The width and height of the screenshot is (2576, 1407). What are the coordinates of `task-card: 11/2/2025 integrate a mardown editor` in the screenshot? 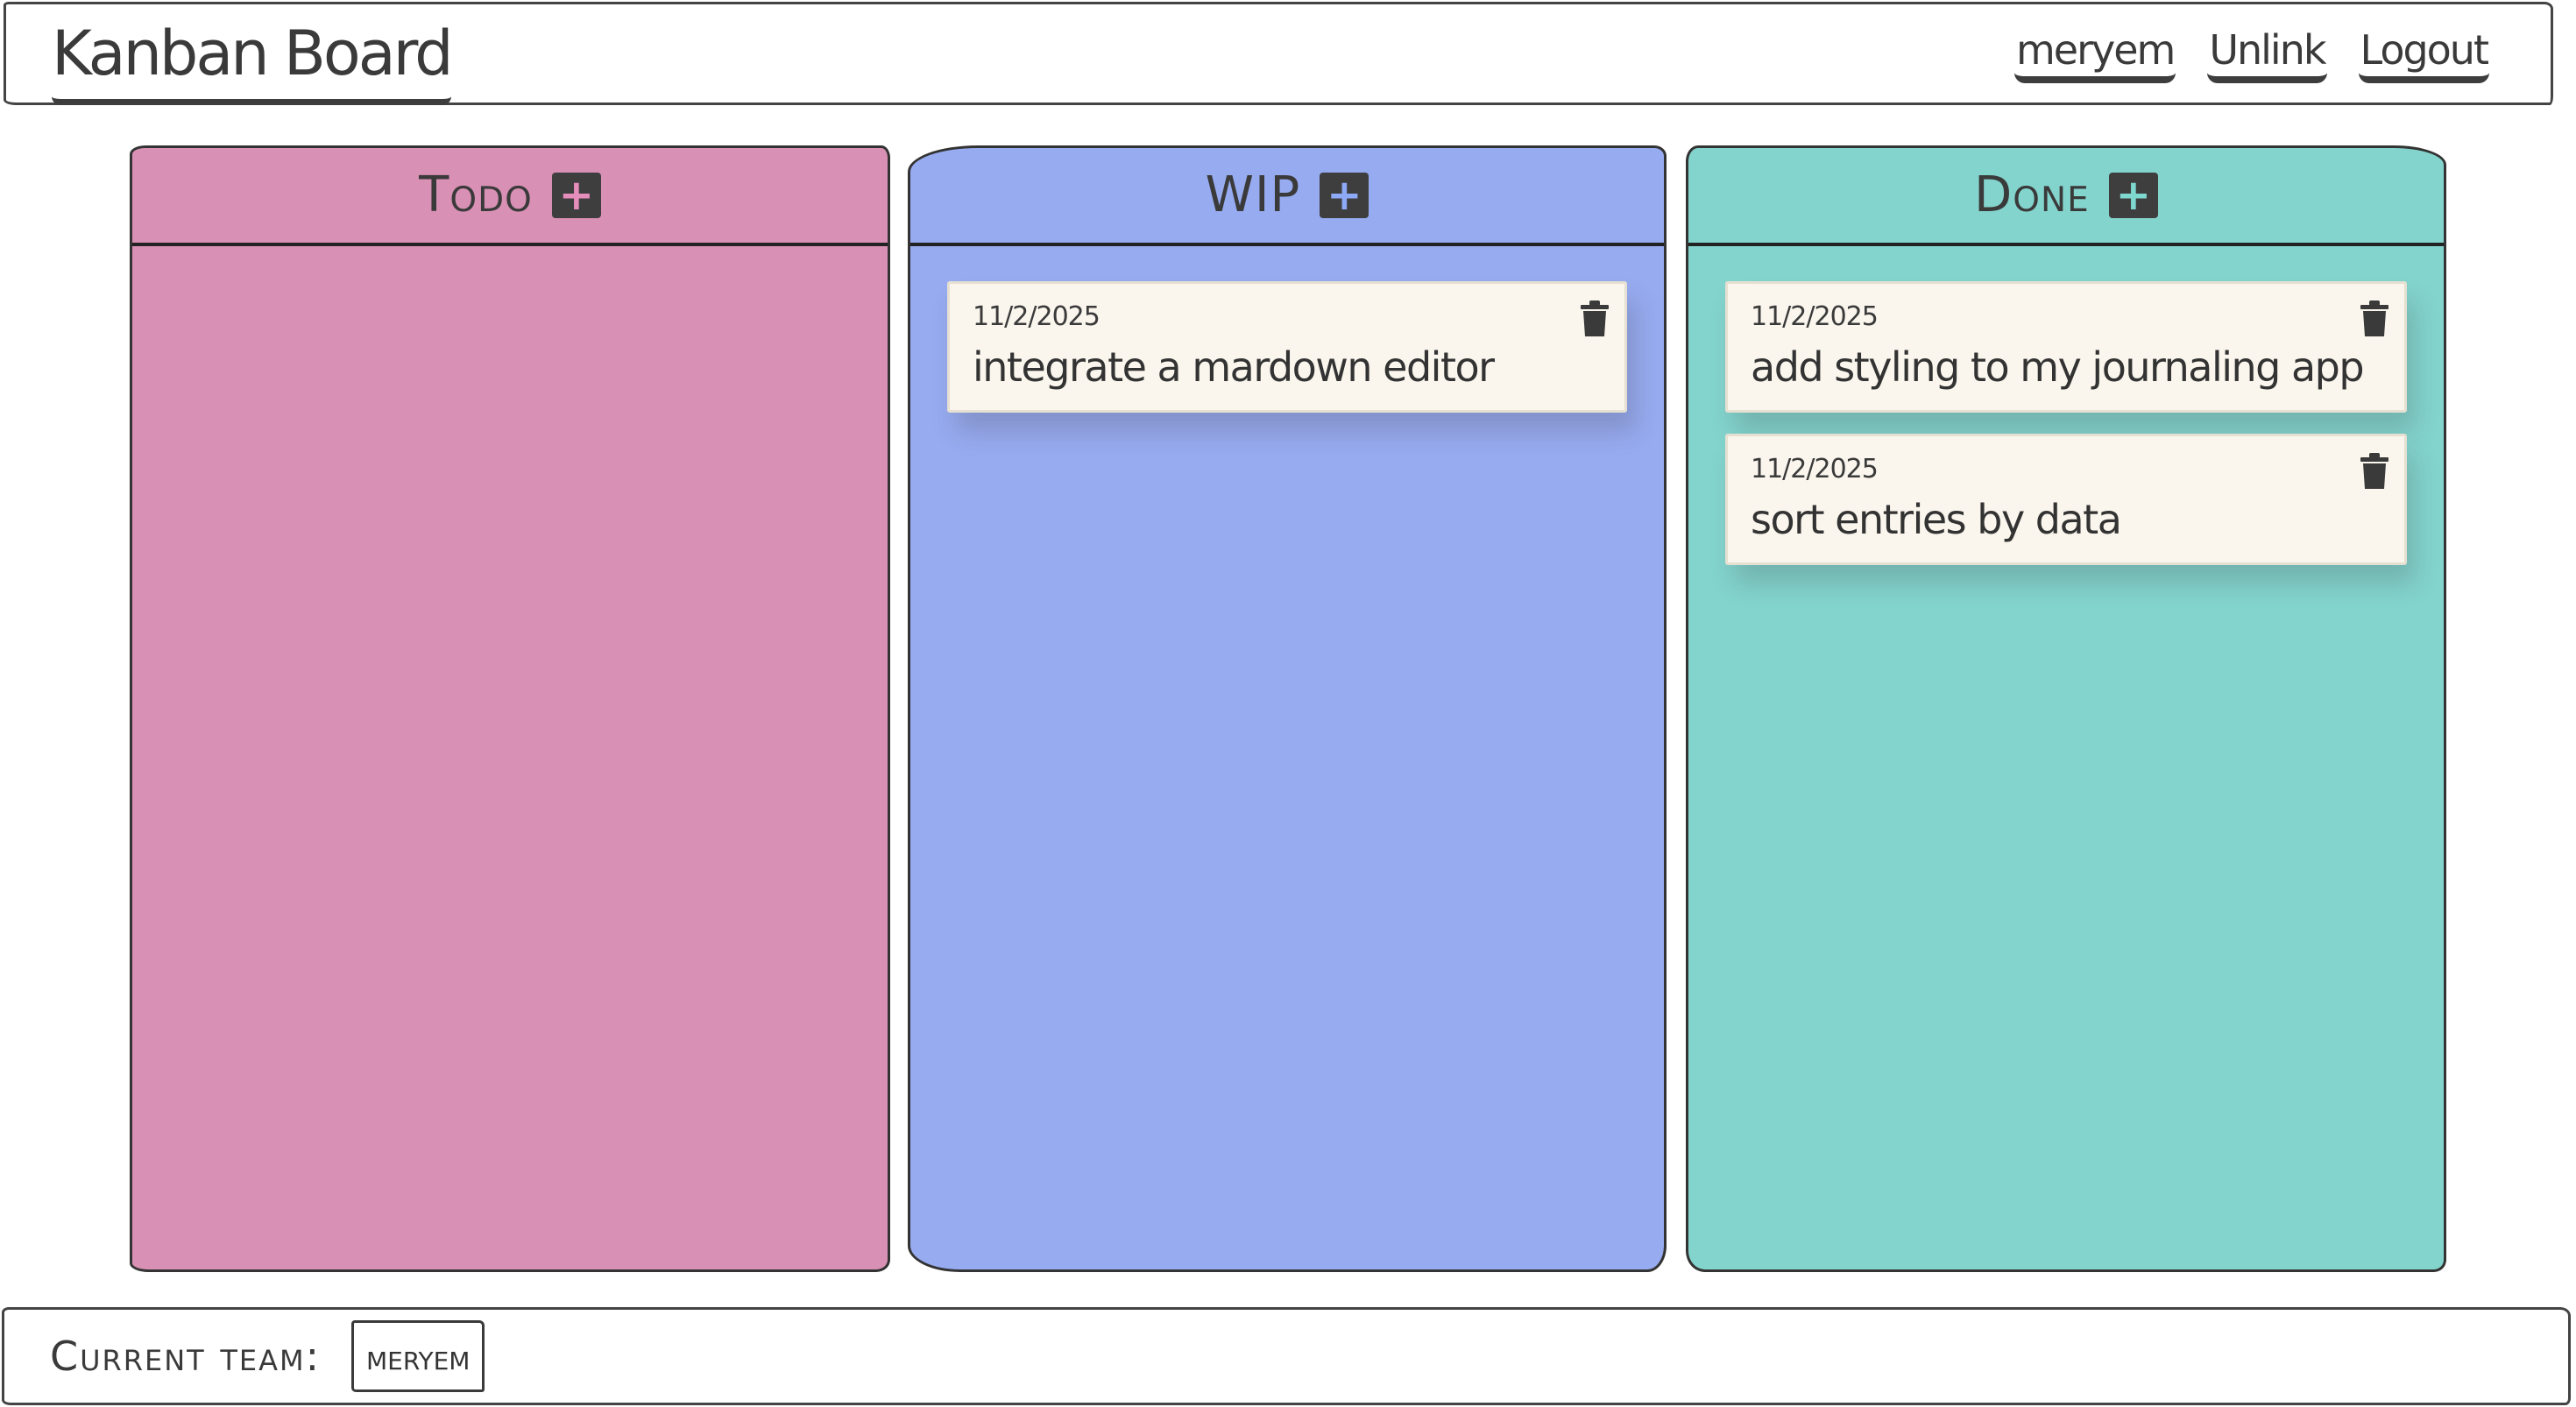 It's located at (1287, 347).